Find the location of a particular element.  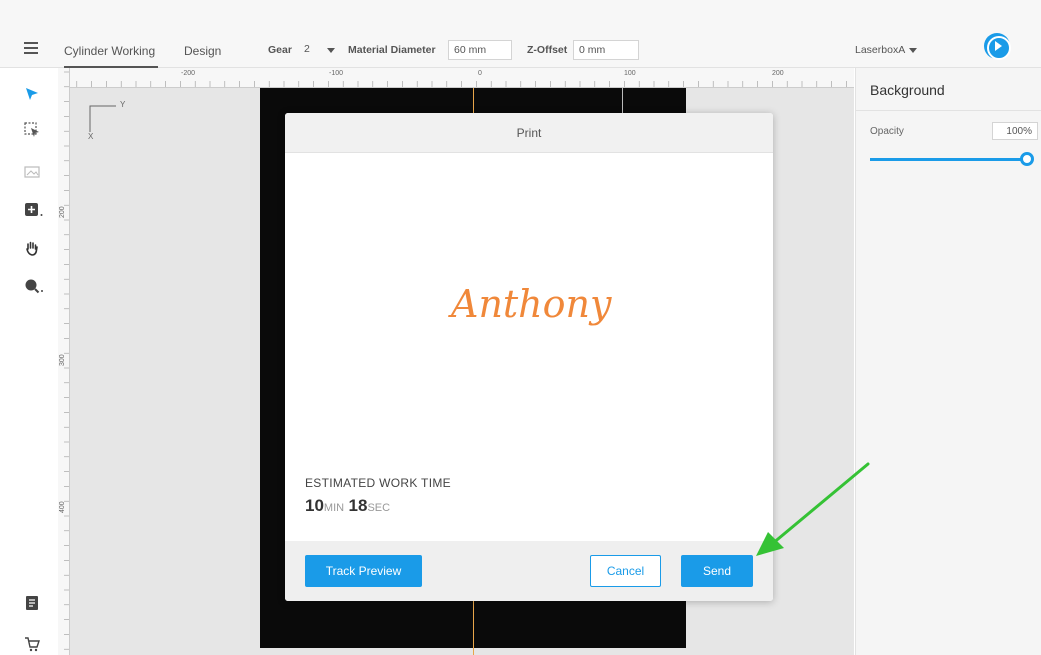

opacity-slider-thumb is located at coordinates (1027, 159).